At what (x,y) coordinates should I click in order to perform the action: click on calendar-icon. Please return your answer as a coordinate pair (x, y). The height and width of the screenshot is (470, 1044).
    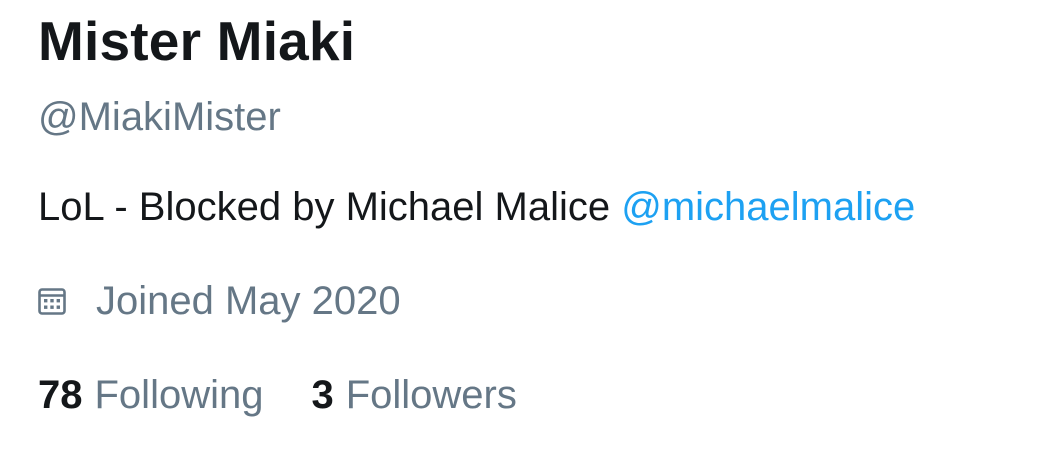
    Looking at the image, I should click on (52, 301).